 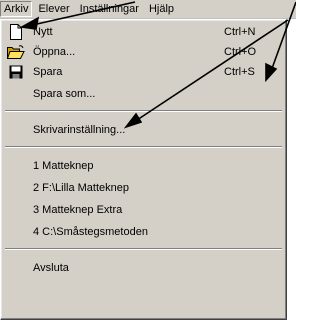 I want to click on recent-file-label: 2 F:\Lilla Matteknep, so click(x=81, y=188).